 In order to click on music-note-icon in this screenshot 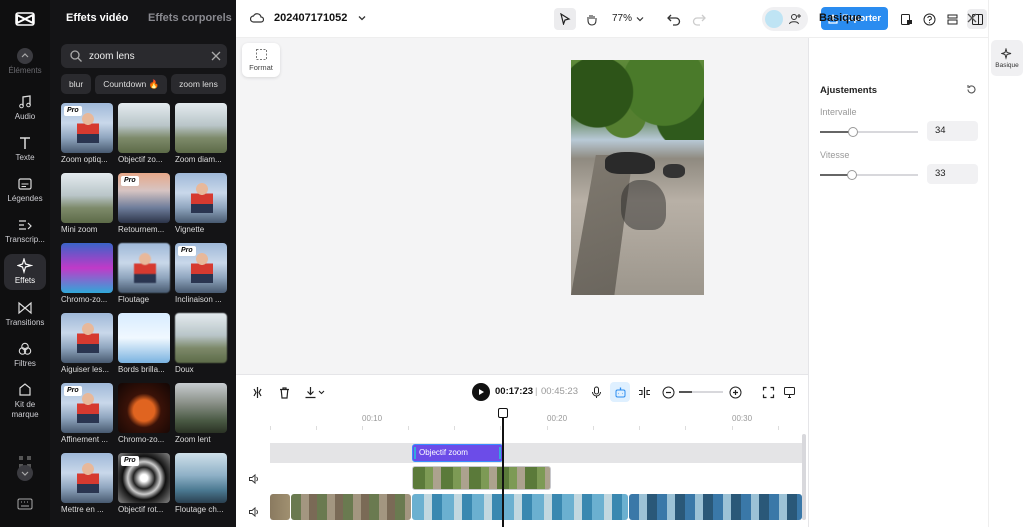, I will do `click(25, 102)`.